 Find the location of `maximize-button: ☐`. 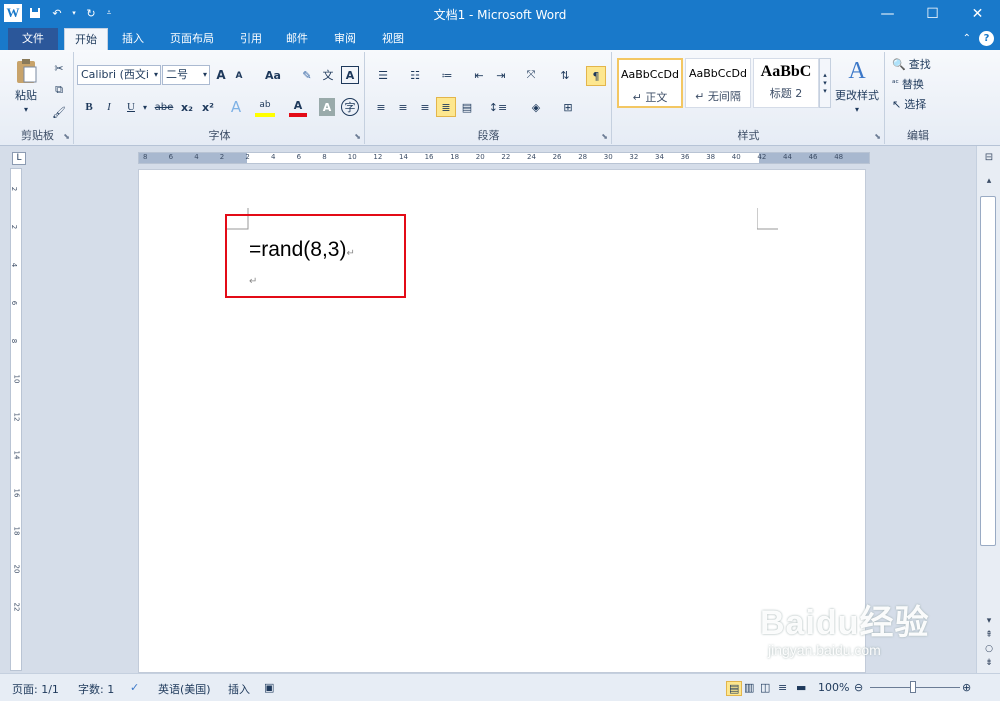

maximize-button: ☐ is located at coordinates (932, 14).